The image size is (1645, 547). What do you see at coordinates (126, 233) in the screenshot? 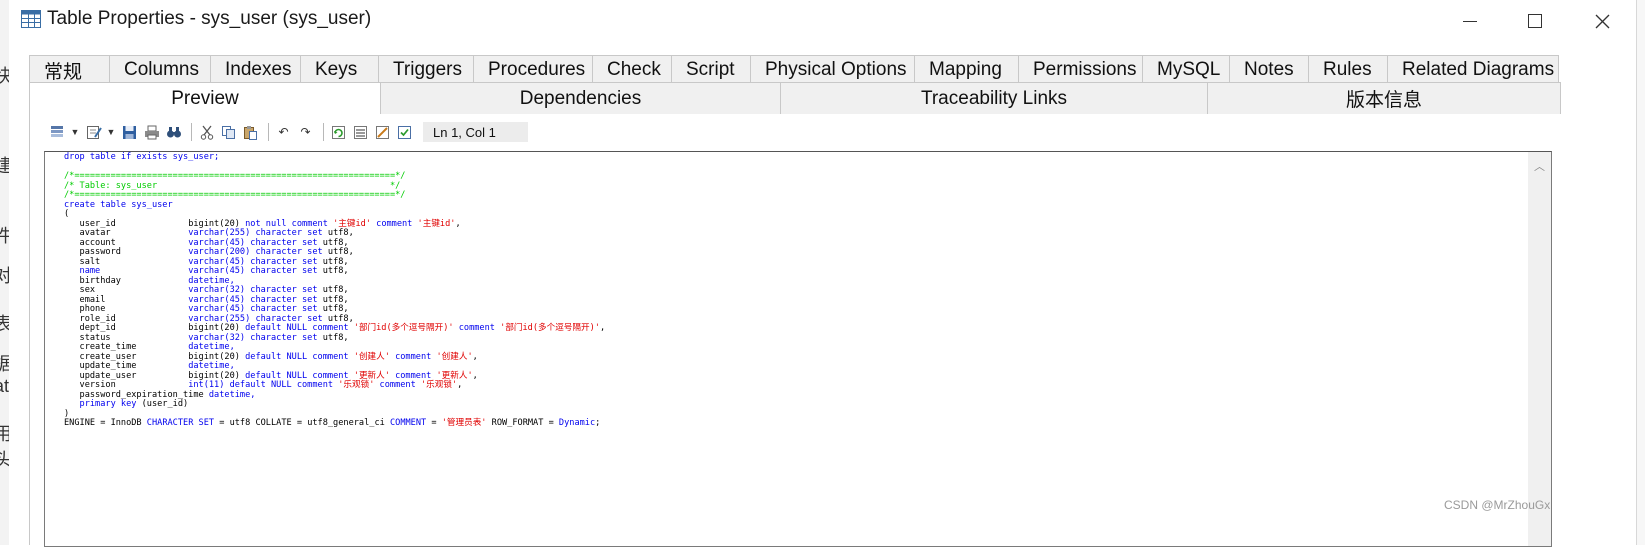
I see `code-token: avatar` at bounding box center [126, 233].